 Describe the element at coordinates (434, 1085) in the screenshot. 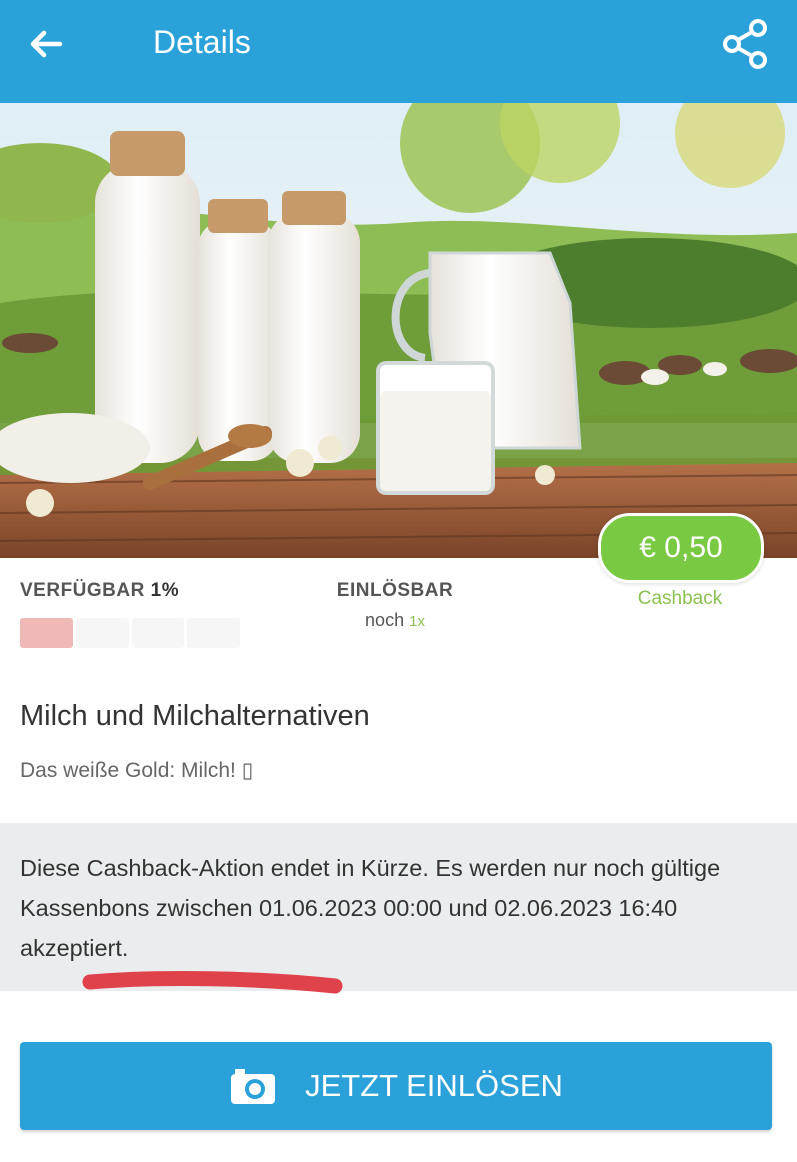

I see `redeem-now-label: JETZT EINLÖSEN` at that location.